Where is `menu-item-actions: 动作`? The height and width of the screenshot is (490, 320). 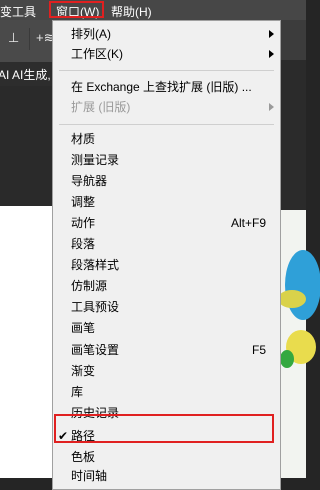 menu-item-actions: 动作 is located at coordinates (83, 223).